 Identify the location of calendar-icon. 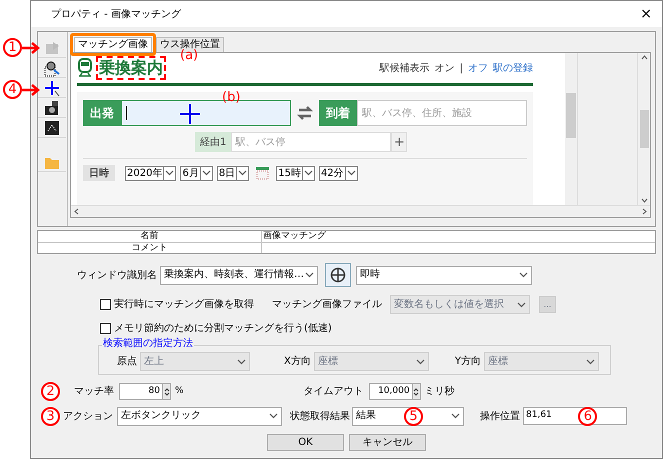
(263, 173).